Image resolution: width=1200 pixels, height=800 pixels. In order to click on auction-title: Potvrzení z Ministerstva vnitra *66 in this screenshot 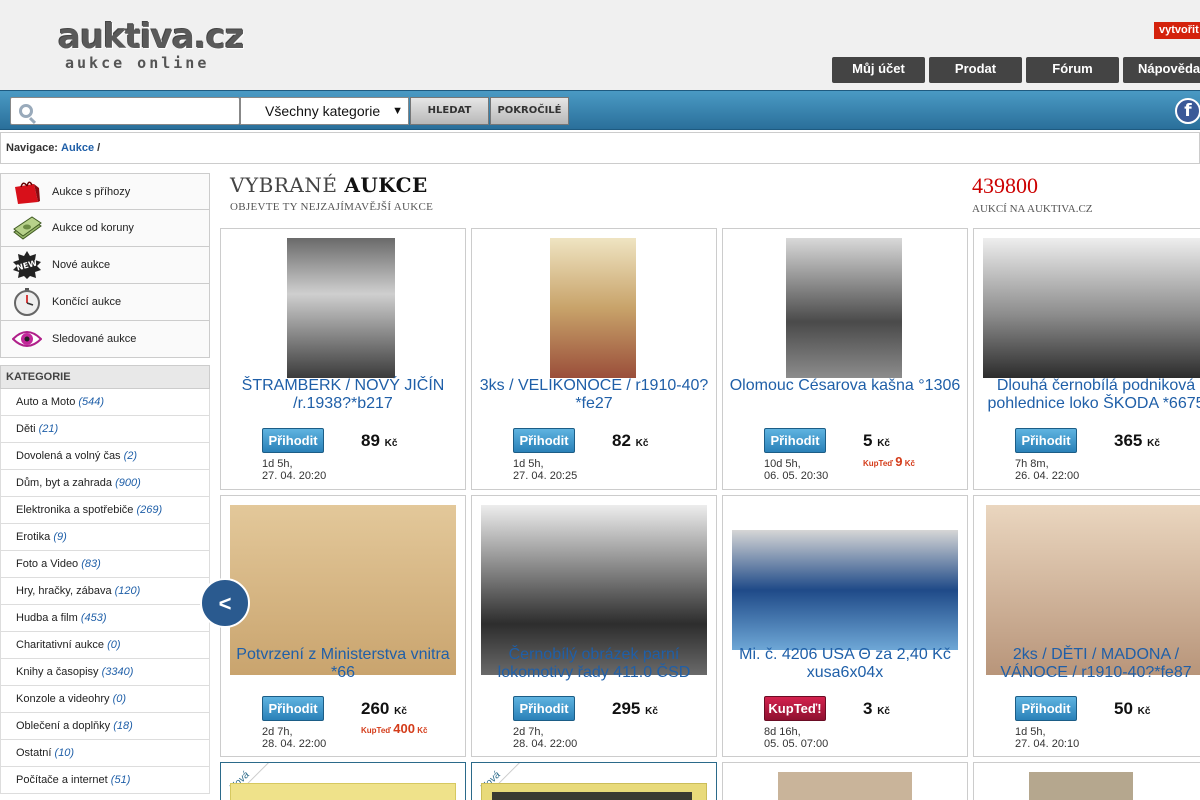, I will do `click(343, 664)`.